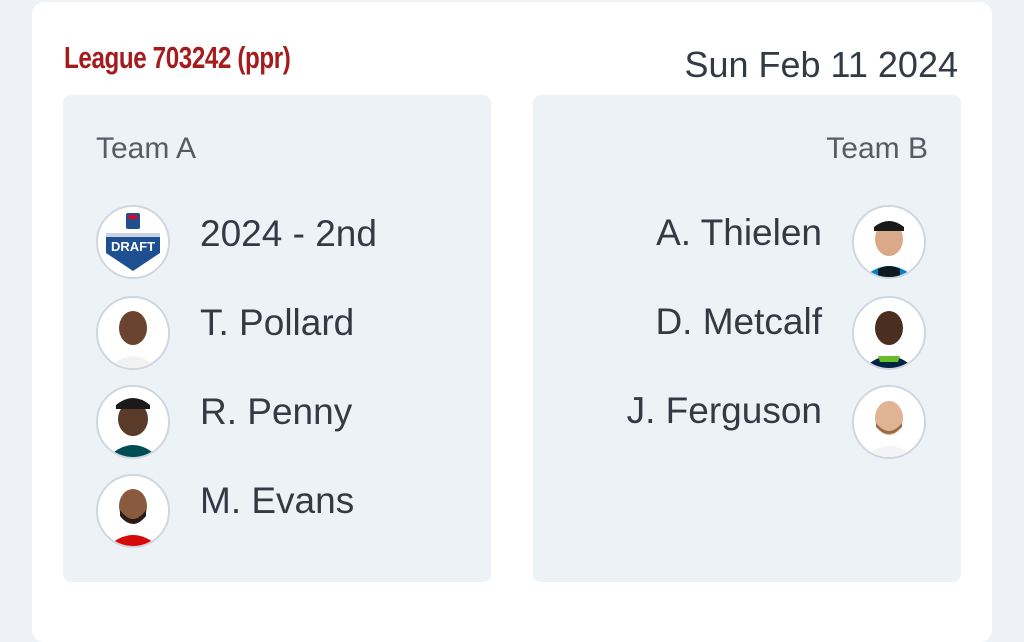 The height and width of the screenshot is (642, 1024). What do you see at coordinates (277, 500) in the screenshot?
I see `team-a-asset-label: M. Evans` at bounding box center [277, 500].